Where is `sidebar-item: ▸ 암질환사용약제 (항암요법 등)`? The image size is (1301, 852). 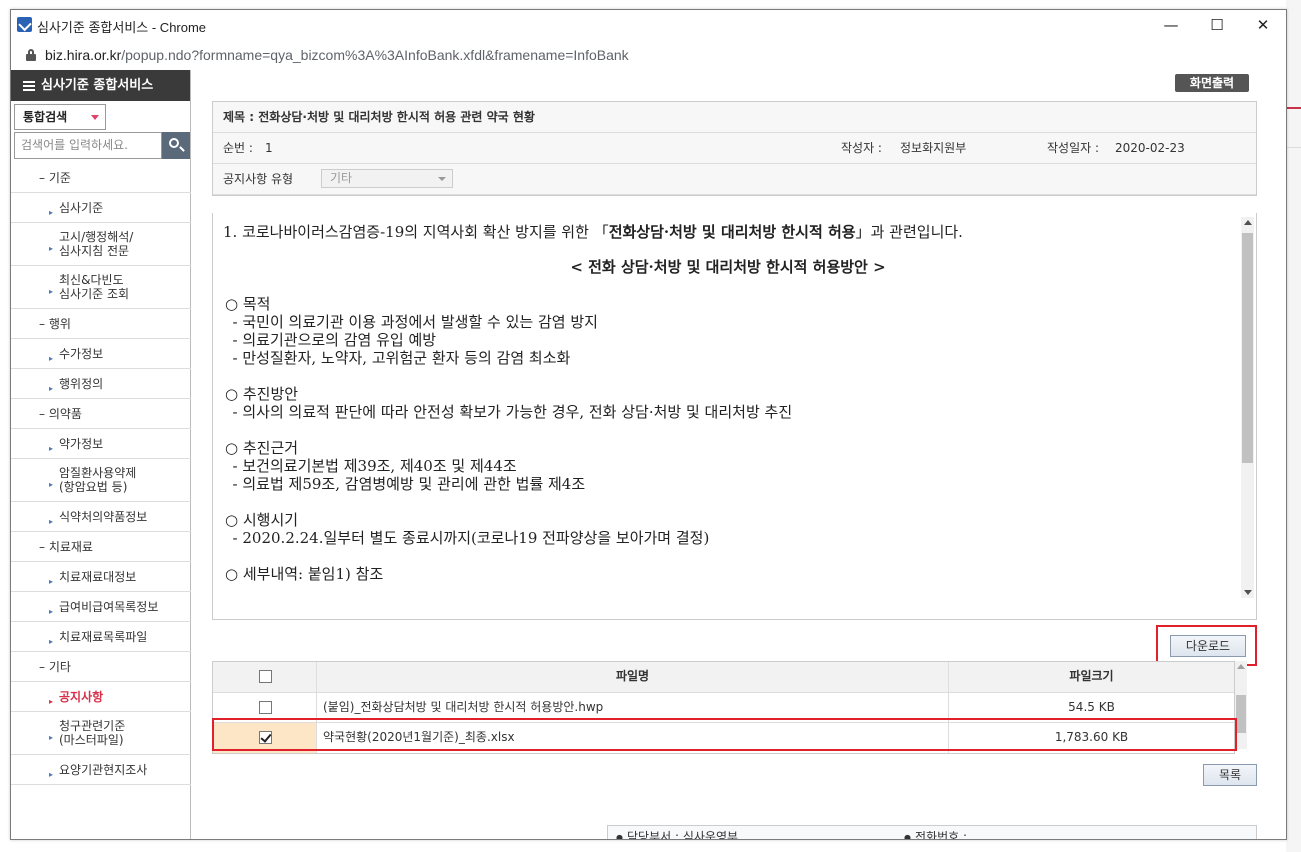 sidebar-item: ▸ 암질환사용약제 (항암요법 등) is located at coordinates (101, 480).